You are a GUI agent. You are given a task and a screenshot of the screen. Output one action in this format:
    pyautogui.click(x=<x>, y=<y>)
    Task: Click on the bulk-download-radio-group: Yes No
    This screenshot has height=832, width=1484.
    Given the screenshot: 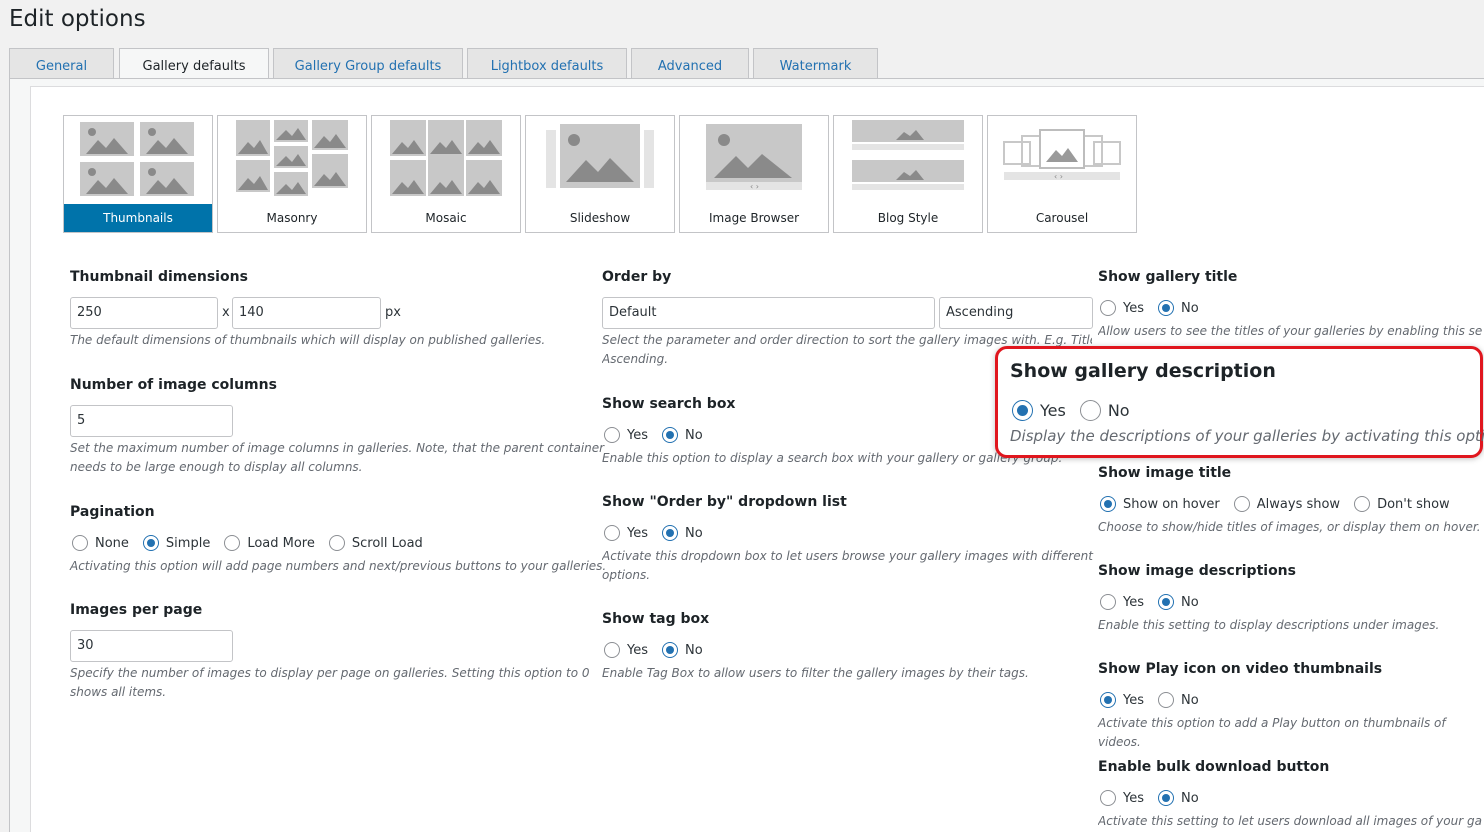 What is the action you would take?
    pyautogui.click(x=1156, y=798)
    